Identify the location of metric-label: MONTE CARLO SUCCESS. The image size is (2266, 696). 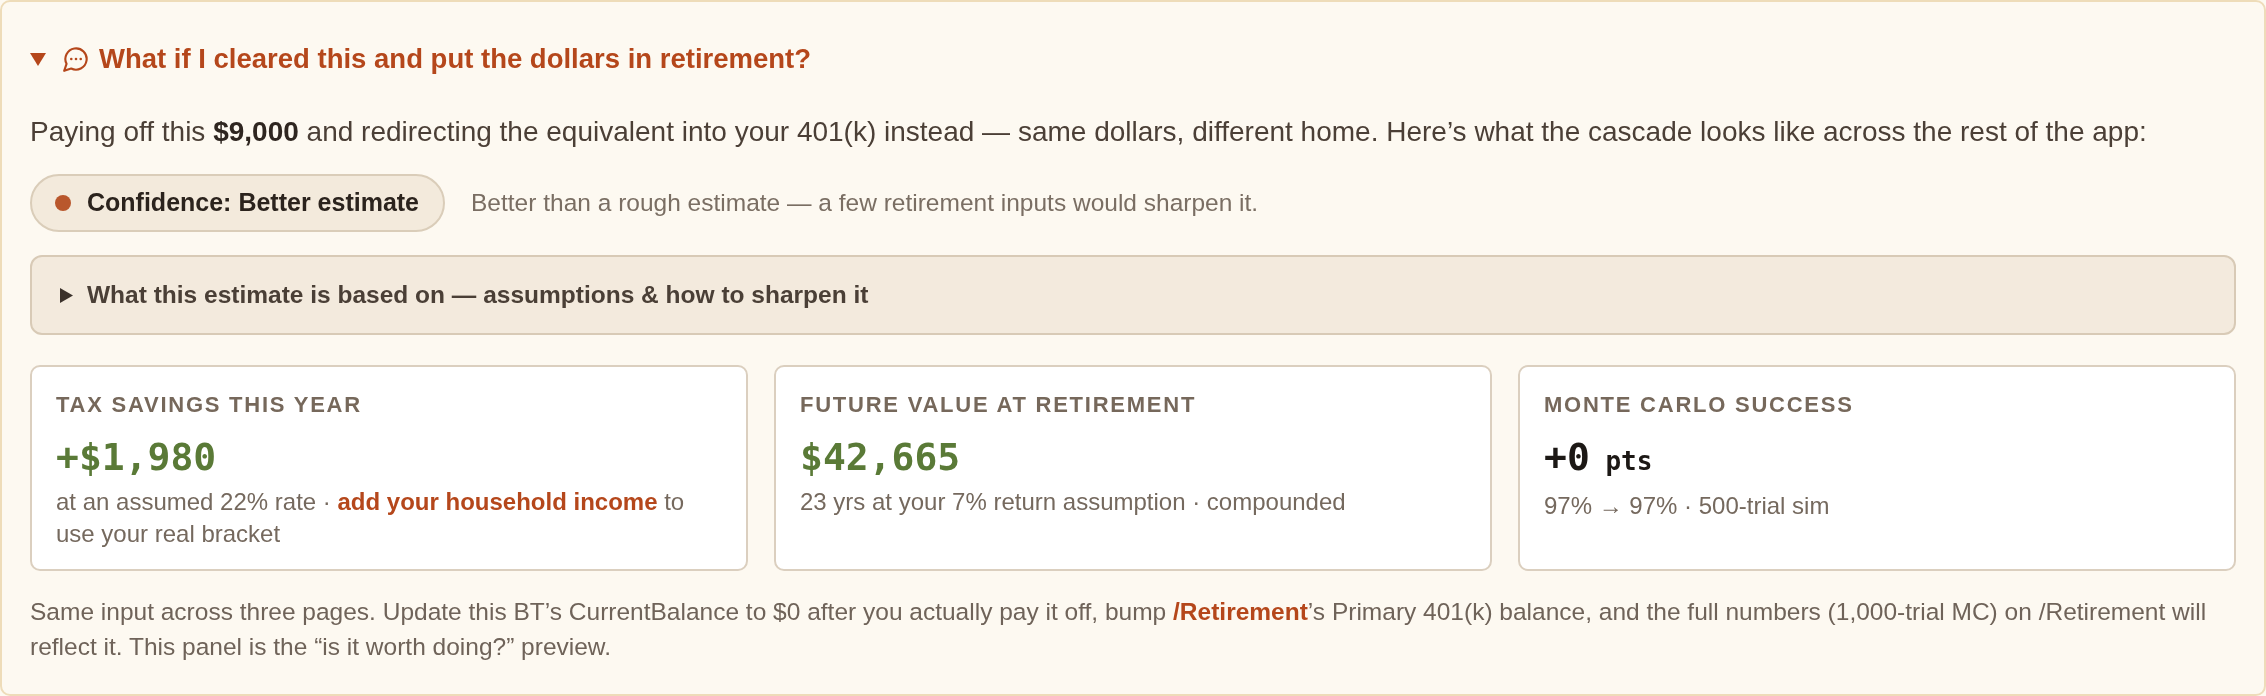
(1699, 405).